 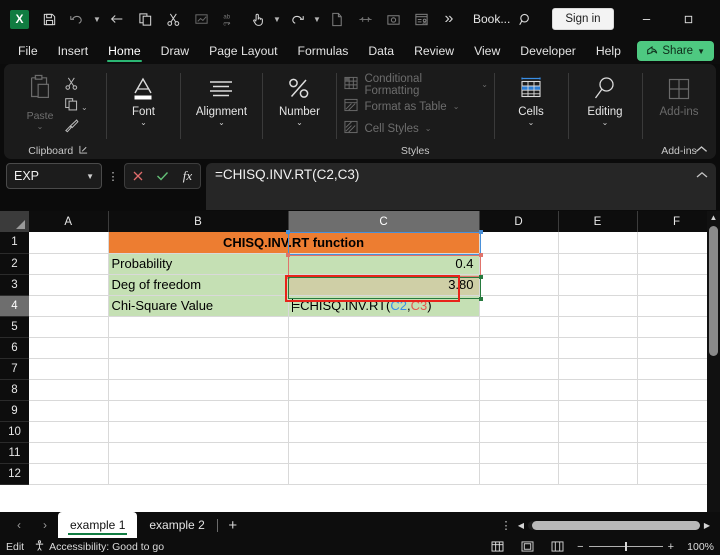 What do you see at coordinates (229, 19) in the screenshot?
I see `spelling-abc-icon: ab c` at bounding box center [229, 19].